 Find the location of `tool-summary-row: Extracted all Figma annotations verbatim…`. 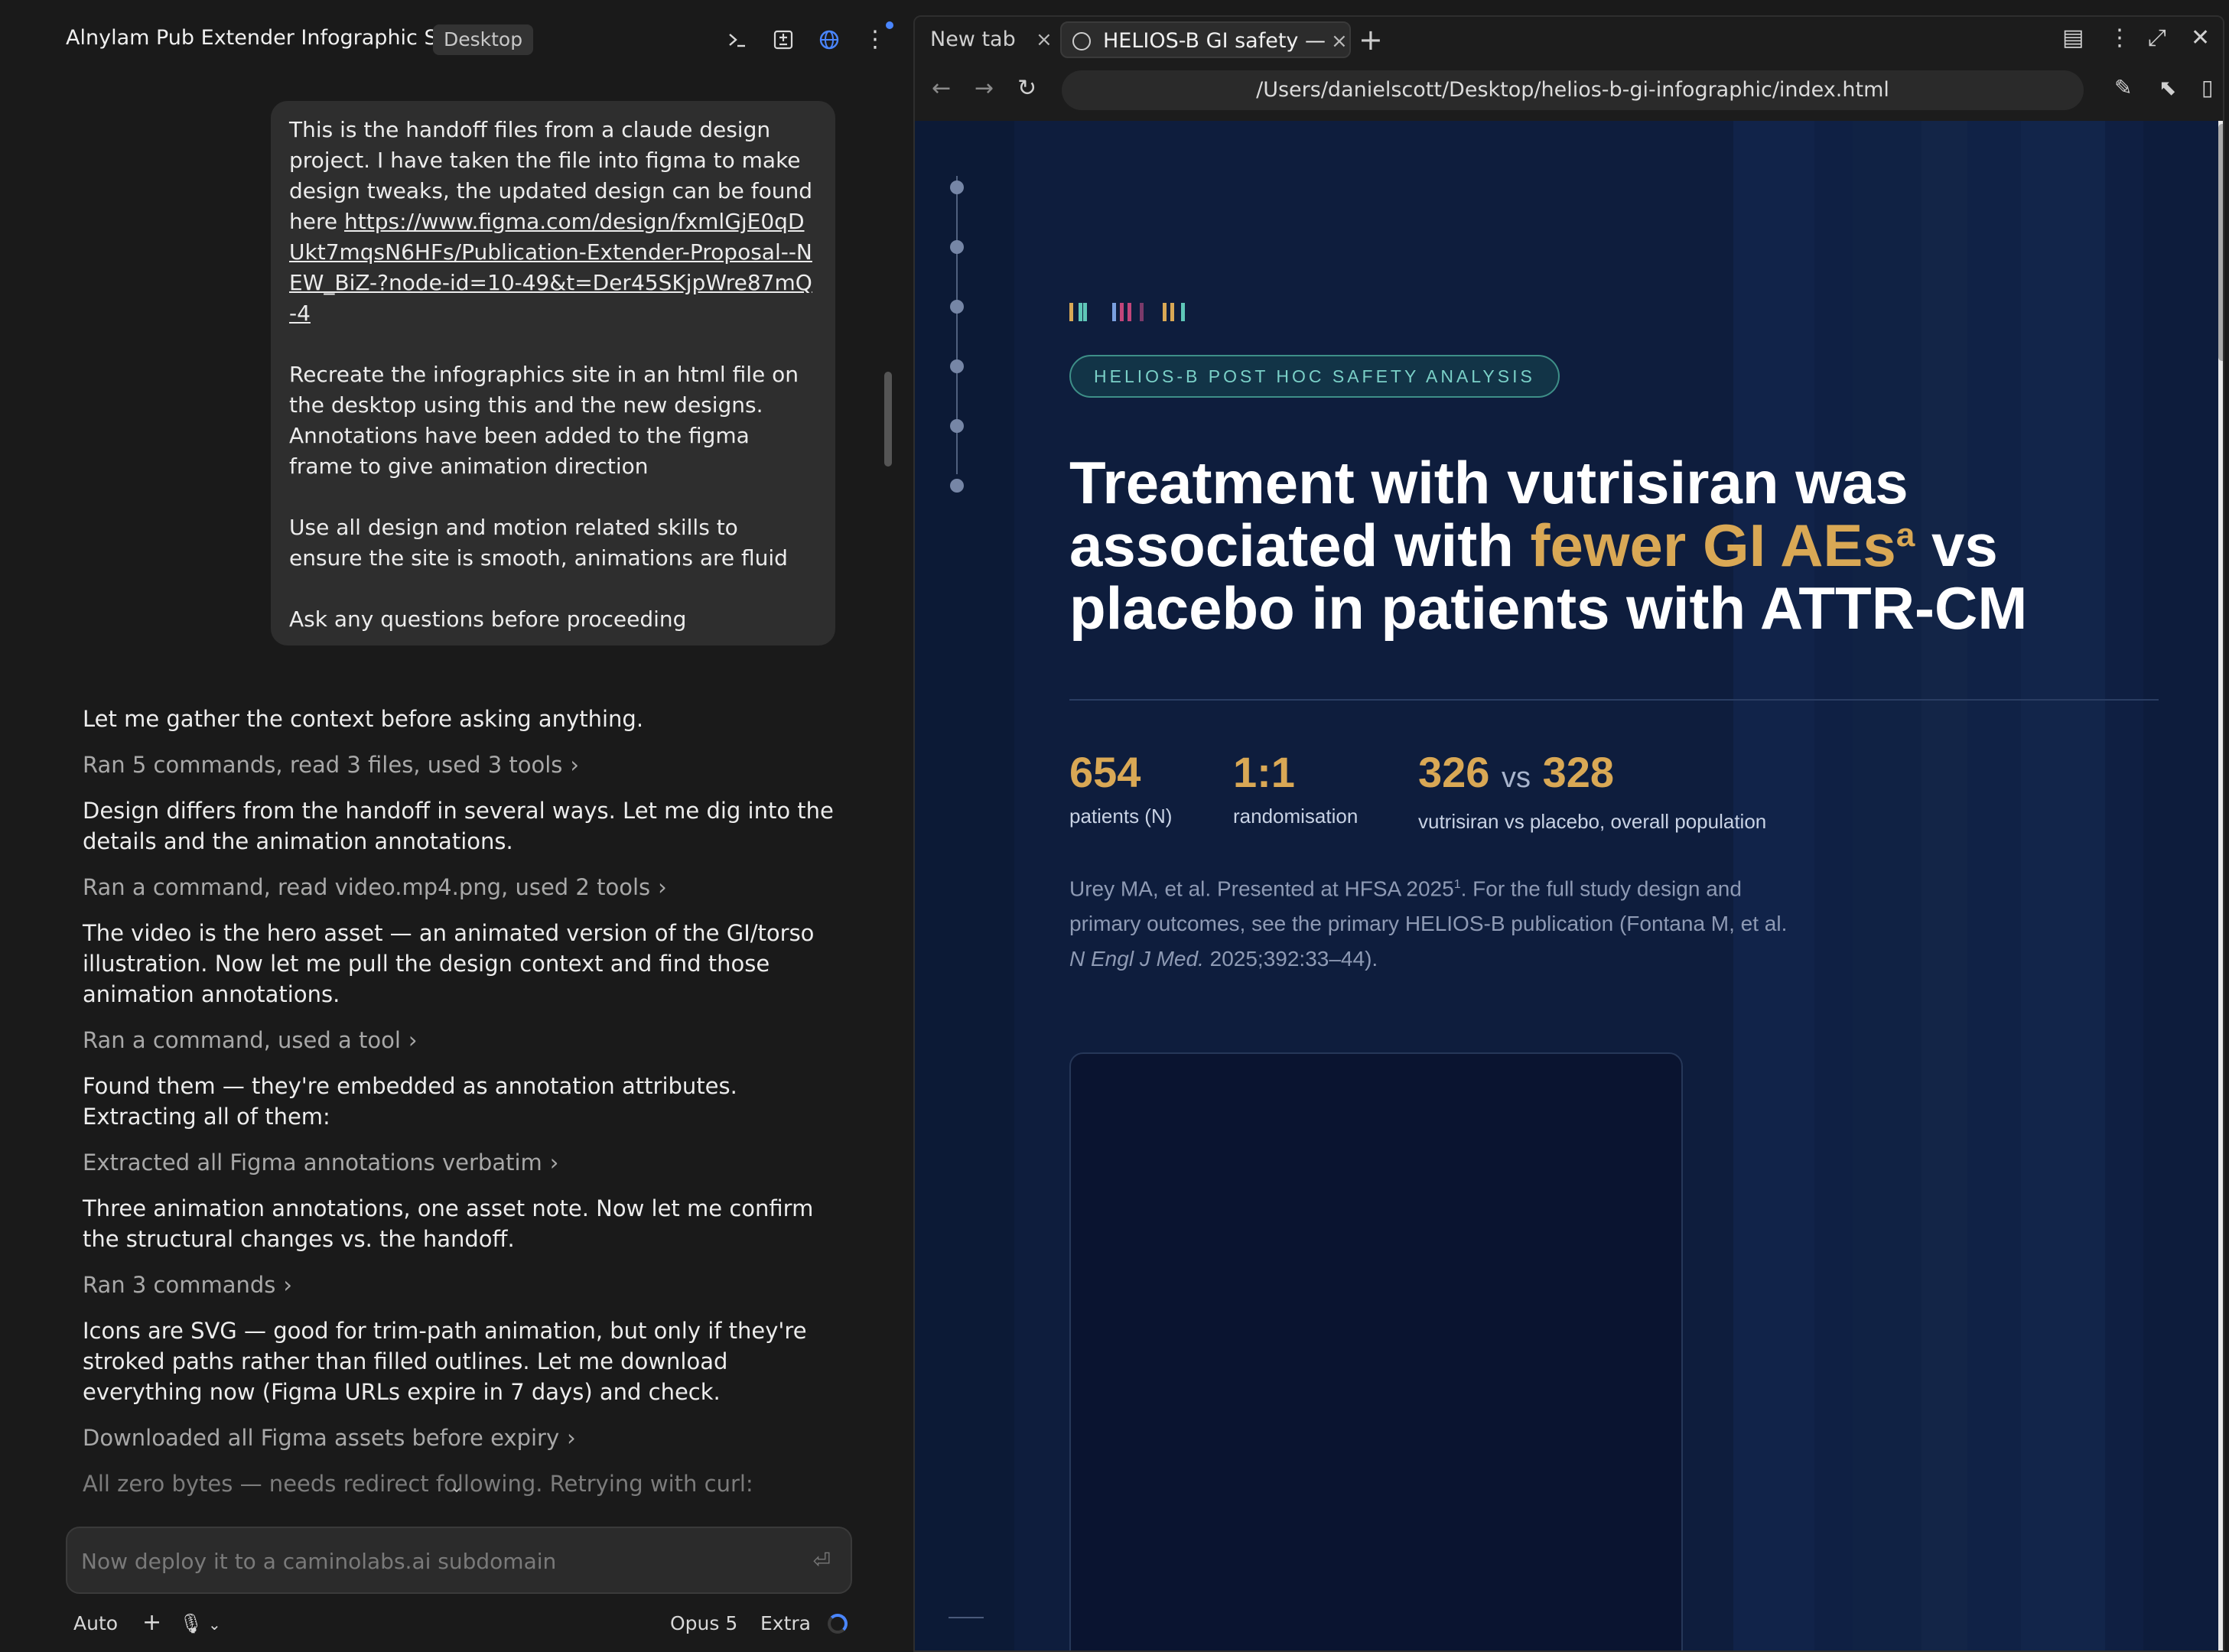

tool-summary-row: Extracted all Figma annotations verbatim… is located at coordinates (465, 1162).